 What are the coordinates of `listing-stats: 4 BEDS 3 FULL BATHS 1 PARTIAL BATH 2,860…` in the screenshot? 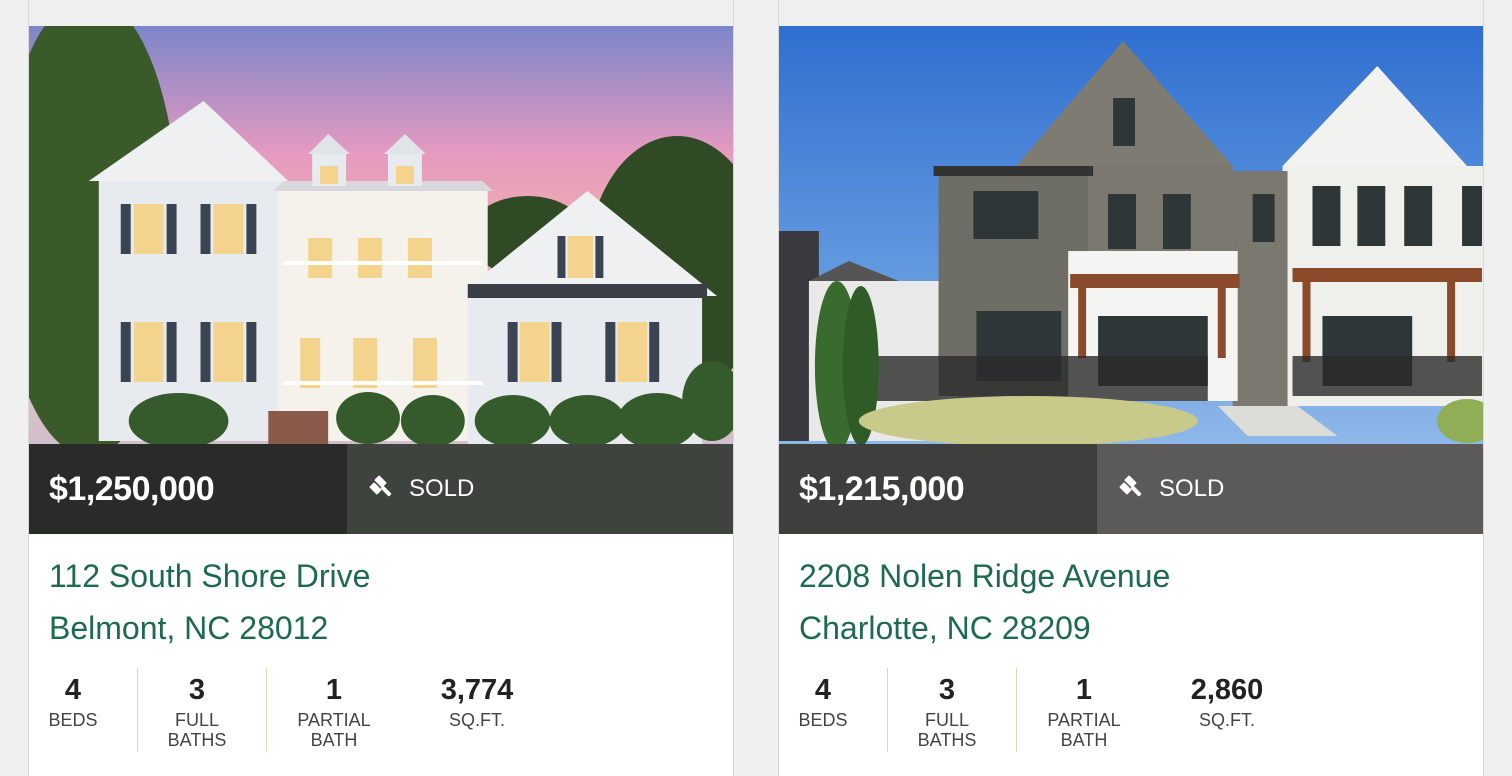 It's located at (1131, 710).